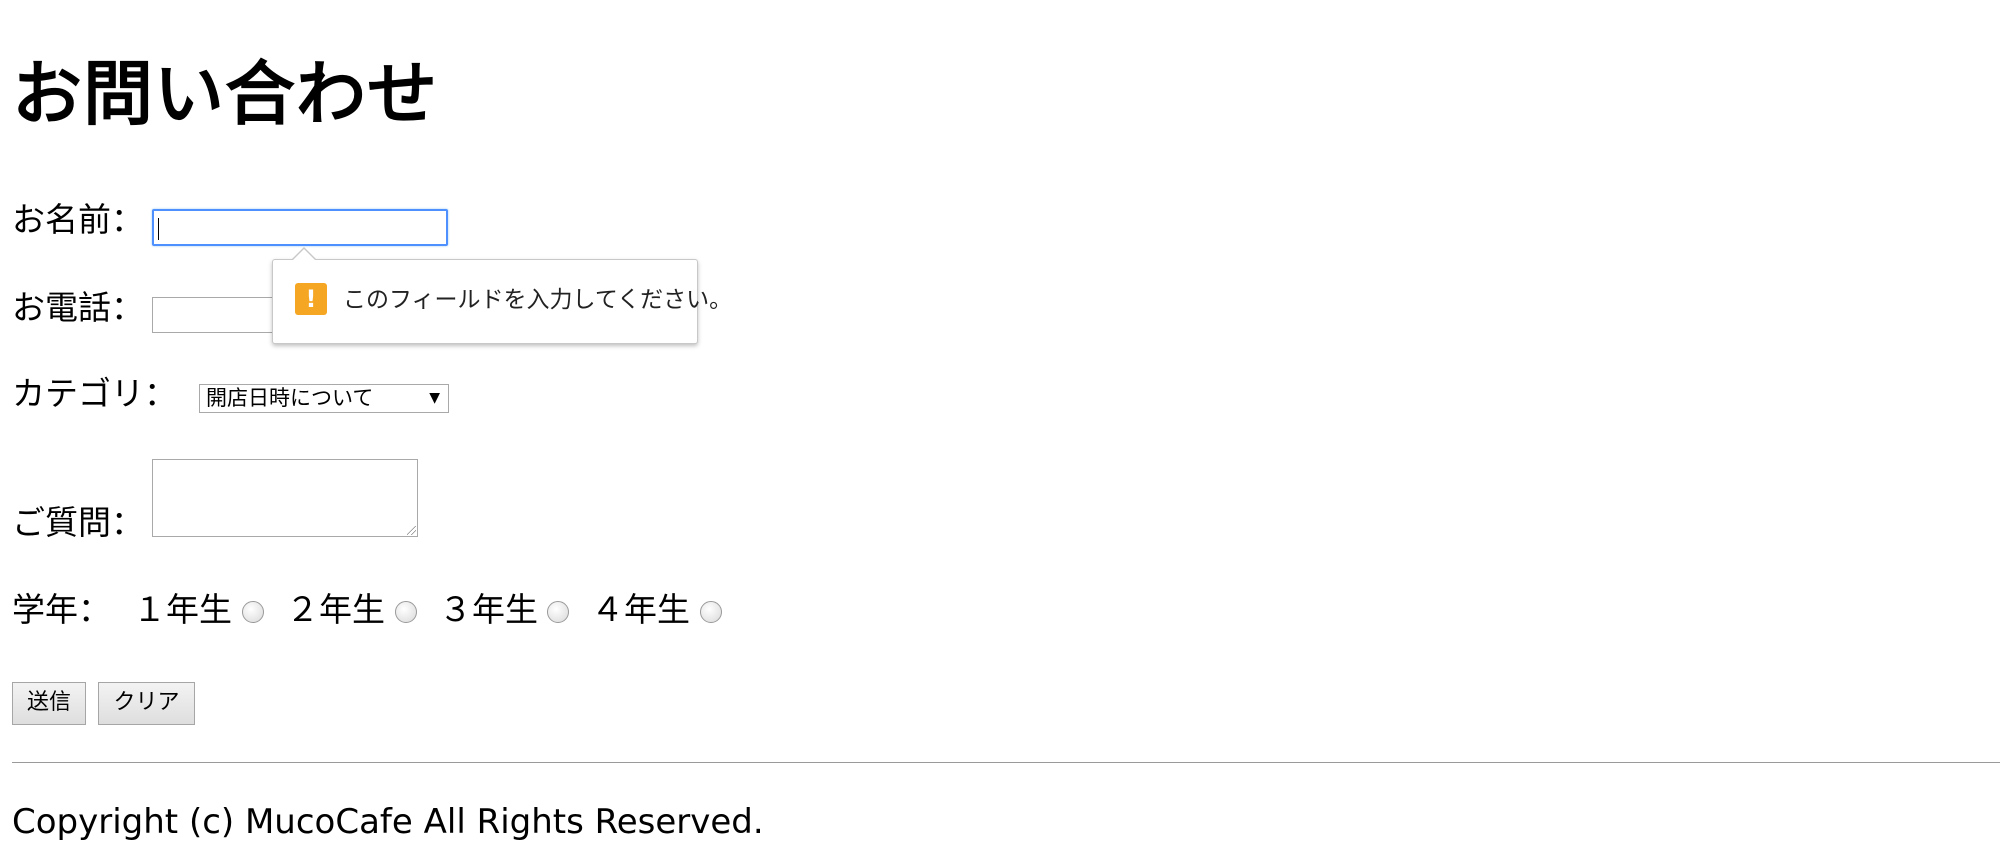 The height and width of the screenshot is (868, 2000). Describe the element at coordinates (78, 307) in the screenshot. I see `phone-label: お電話：` at that location.